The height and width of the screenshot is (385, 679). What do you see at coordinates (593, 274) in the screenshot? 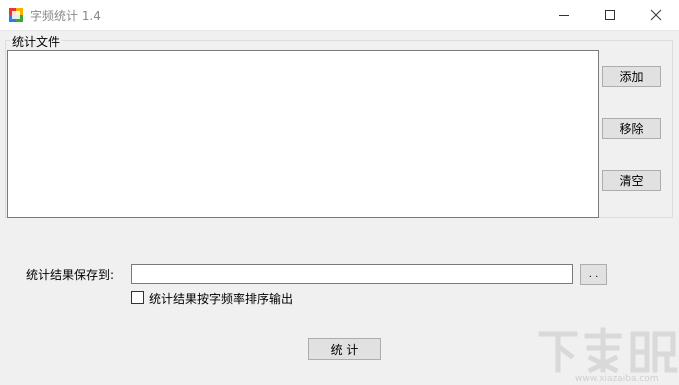
I see `browse-button: . .` at bounding box center [593, 274].